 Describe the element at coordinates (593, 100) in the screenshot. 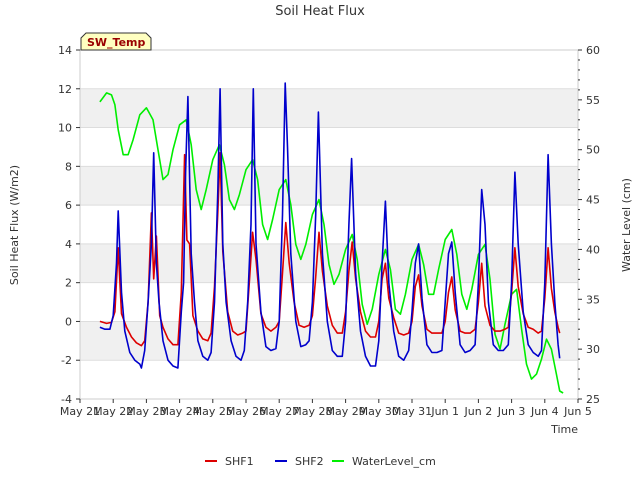

I see `y2-tick-label: 55` at that location.